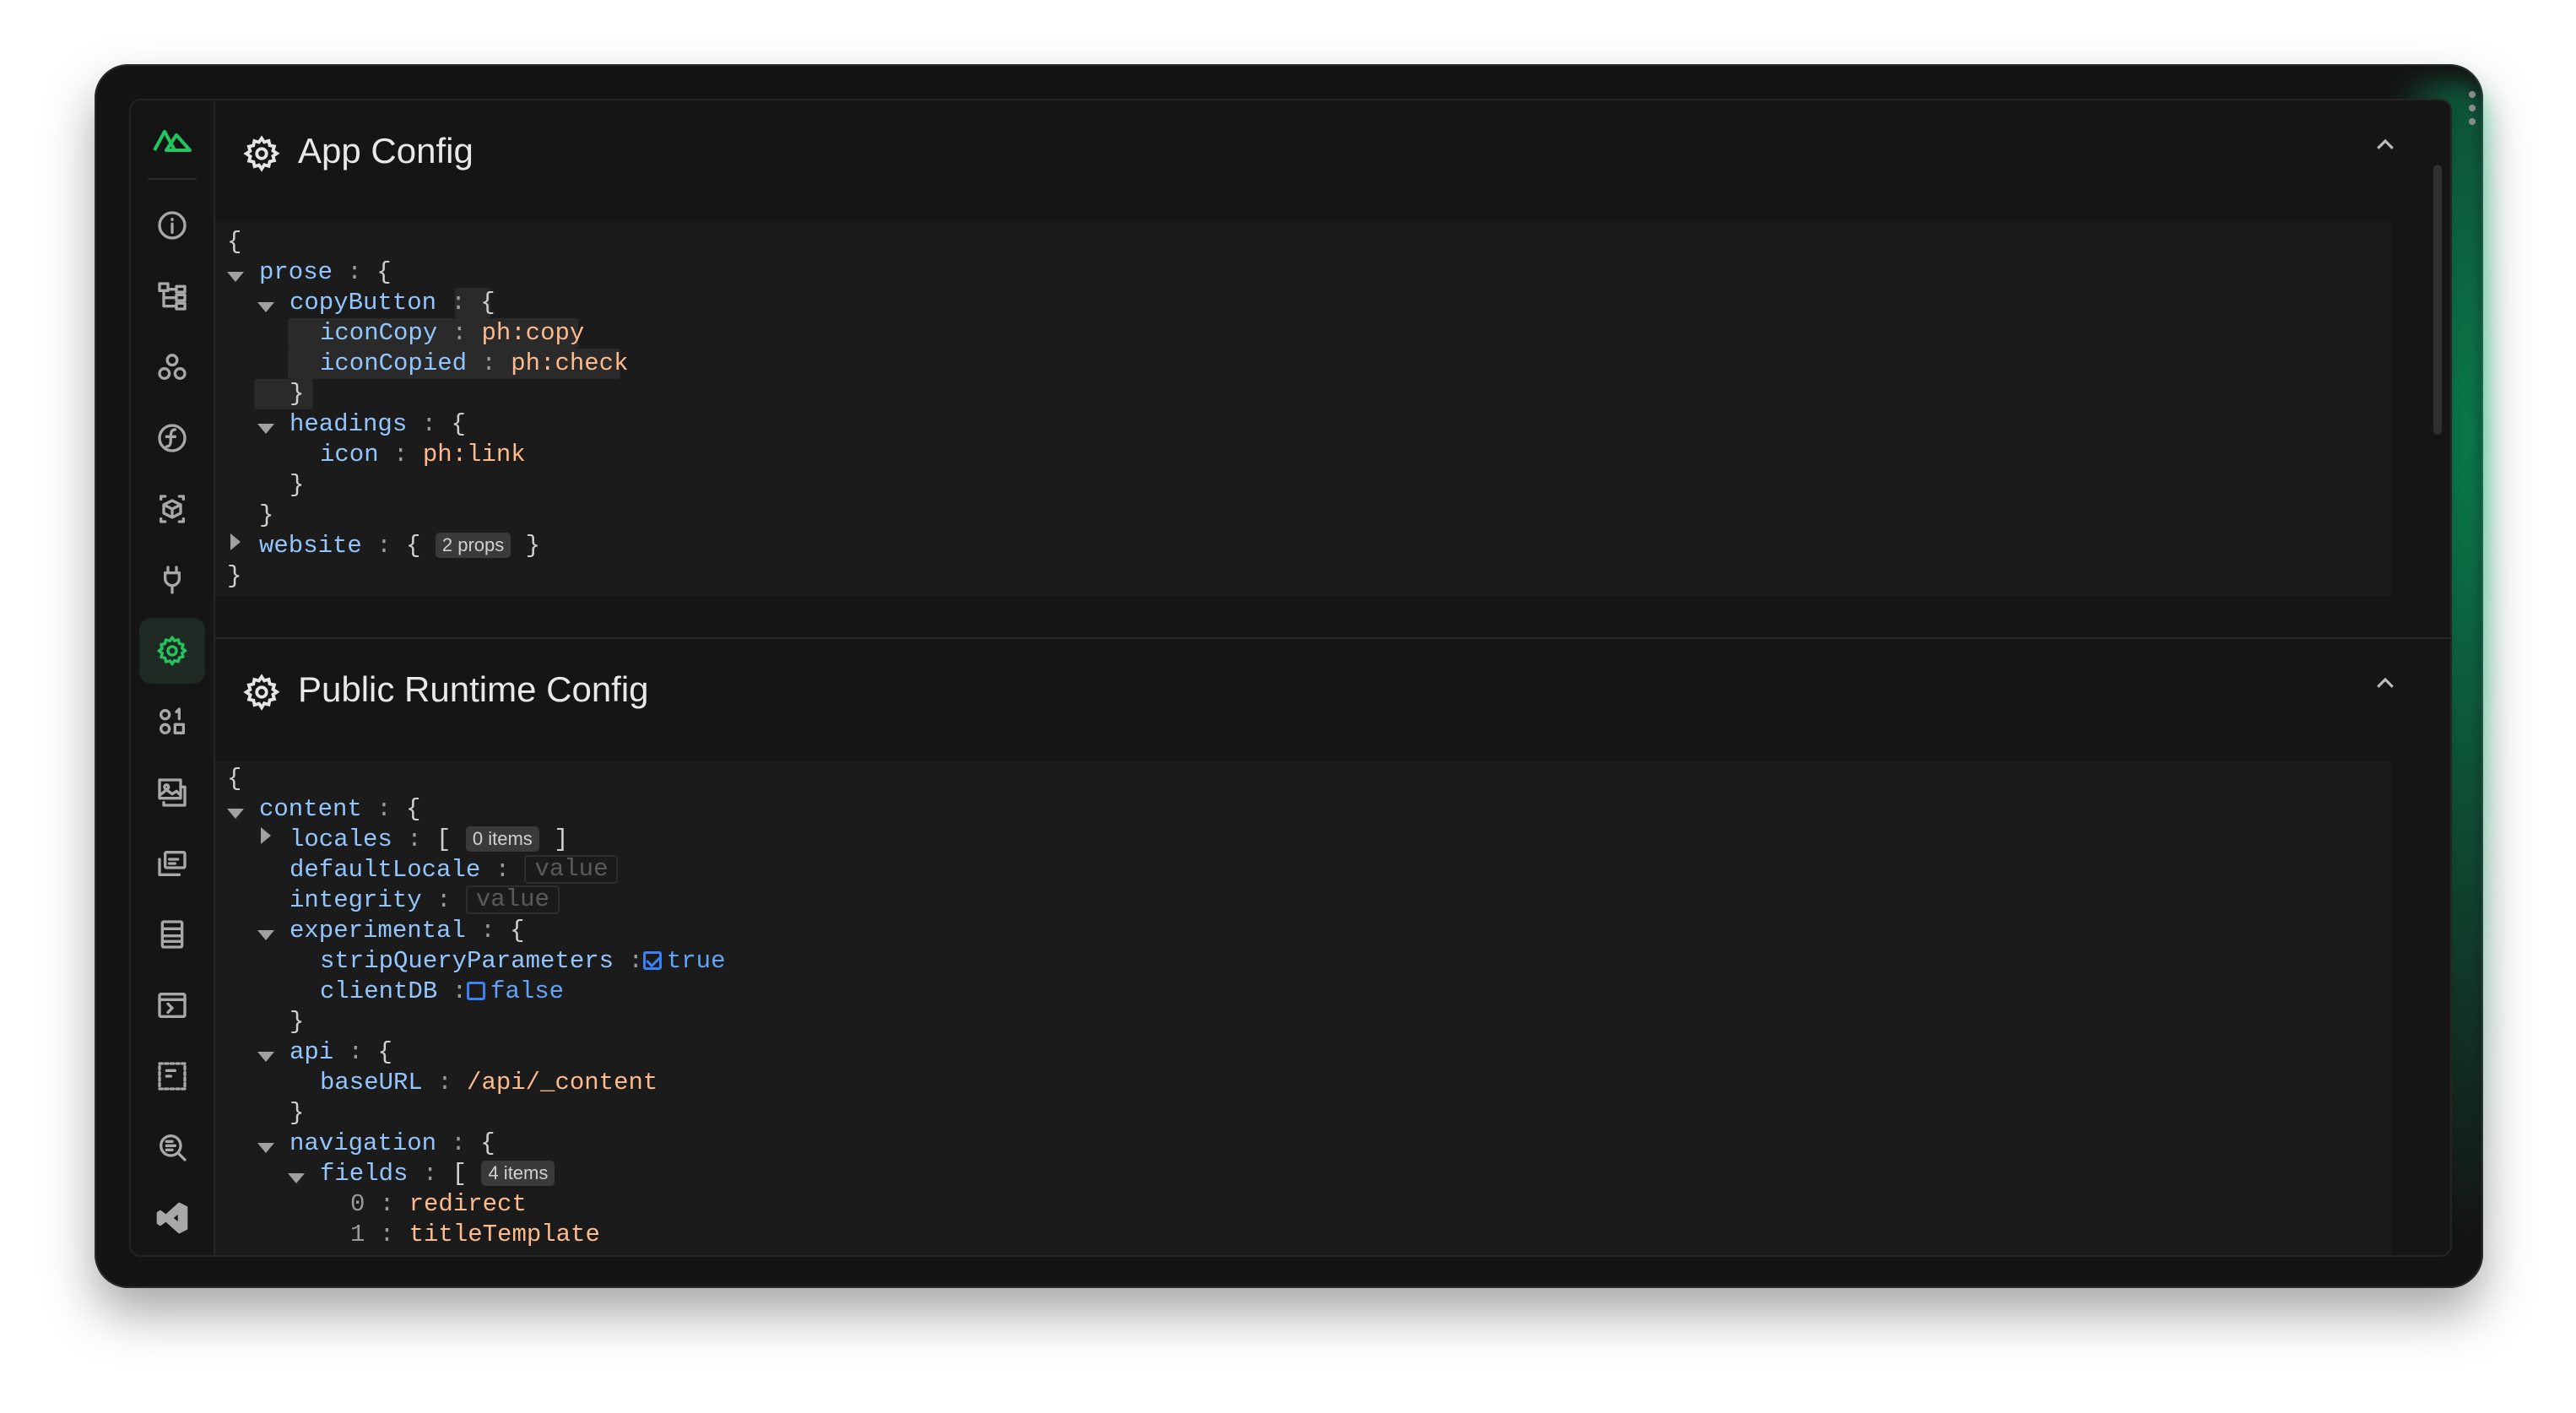 This screenshot has height=1413, width=2576. What do you see at coordinates (518, 1174) in the screenshot?
I see `items-badge: 4 items` at bounding box center [518, 1174].